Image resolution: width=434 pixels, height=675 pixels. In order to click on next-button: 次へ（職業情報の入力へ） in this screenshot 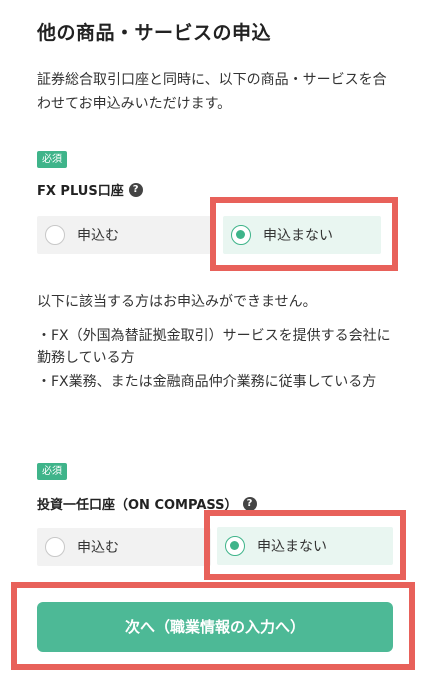, I will do `click(215, 627)`.